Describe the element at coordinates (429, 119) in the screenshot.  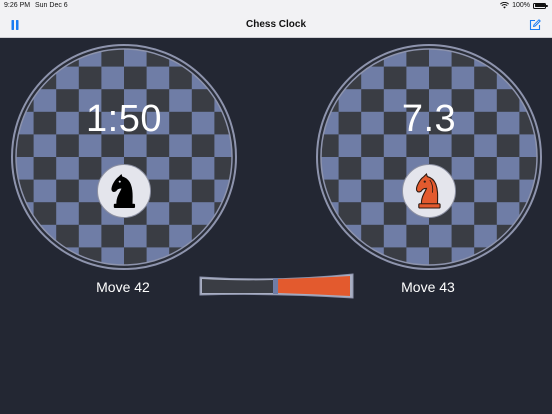
I see `right-time-display: 7.3` at that location.